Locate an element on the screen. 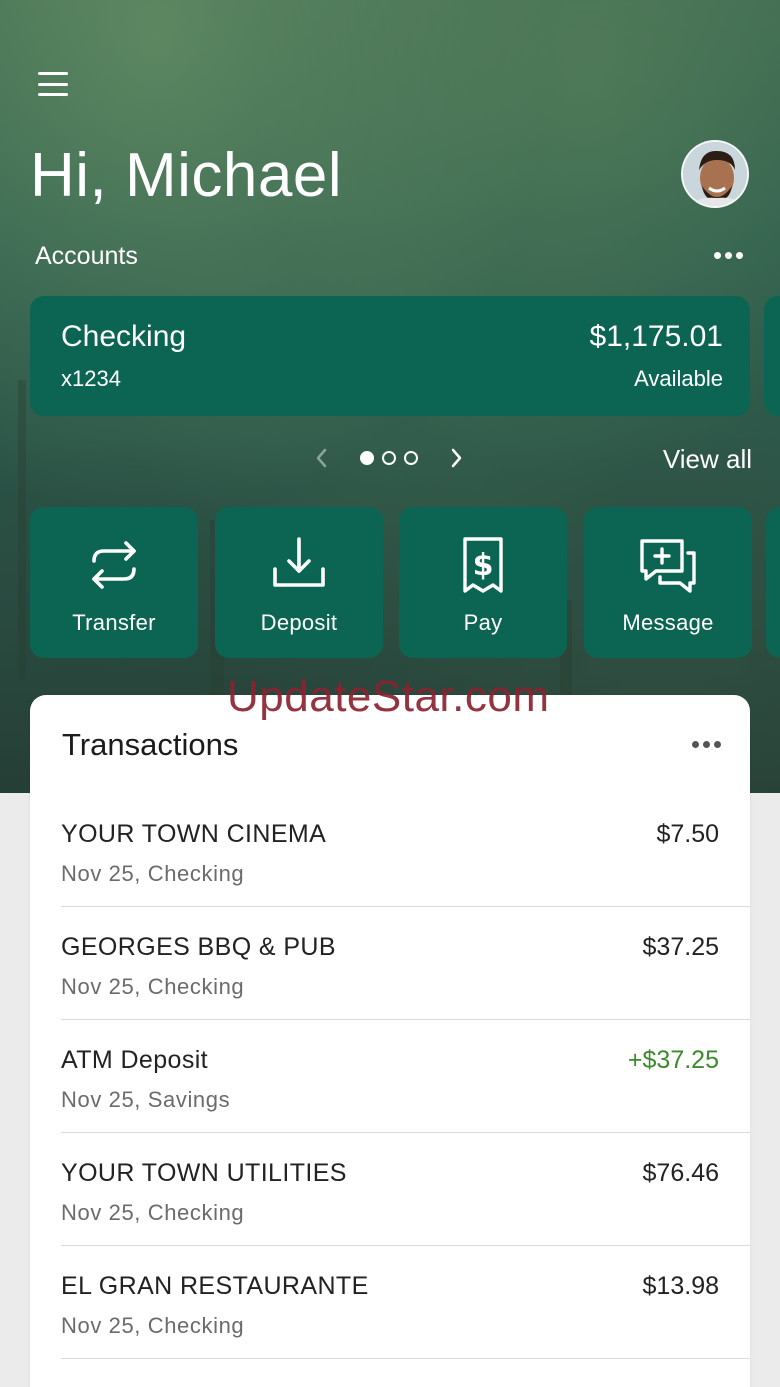  deposit-button: Deposit is located at coordinates (299, 582).